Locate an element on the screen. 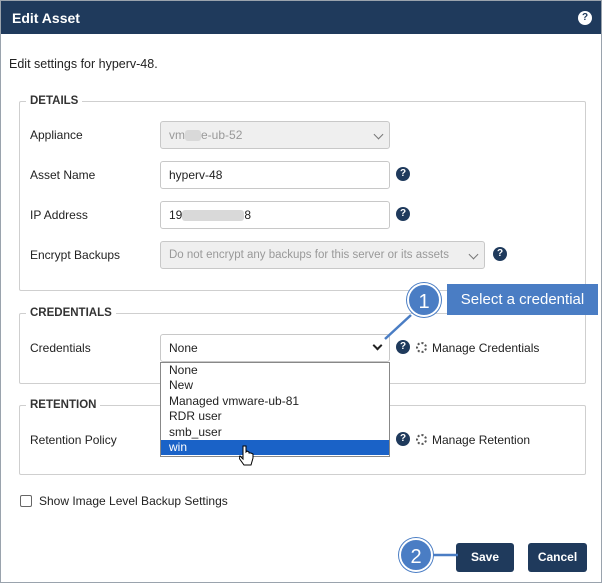  callout-1-connector is located at coordinates (398, 327).